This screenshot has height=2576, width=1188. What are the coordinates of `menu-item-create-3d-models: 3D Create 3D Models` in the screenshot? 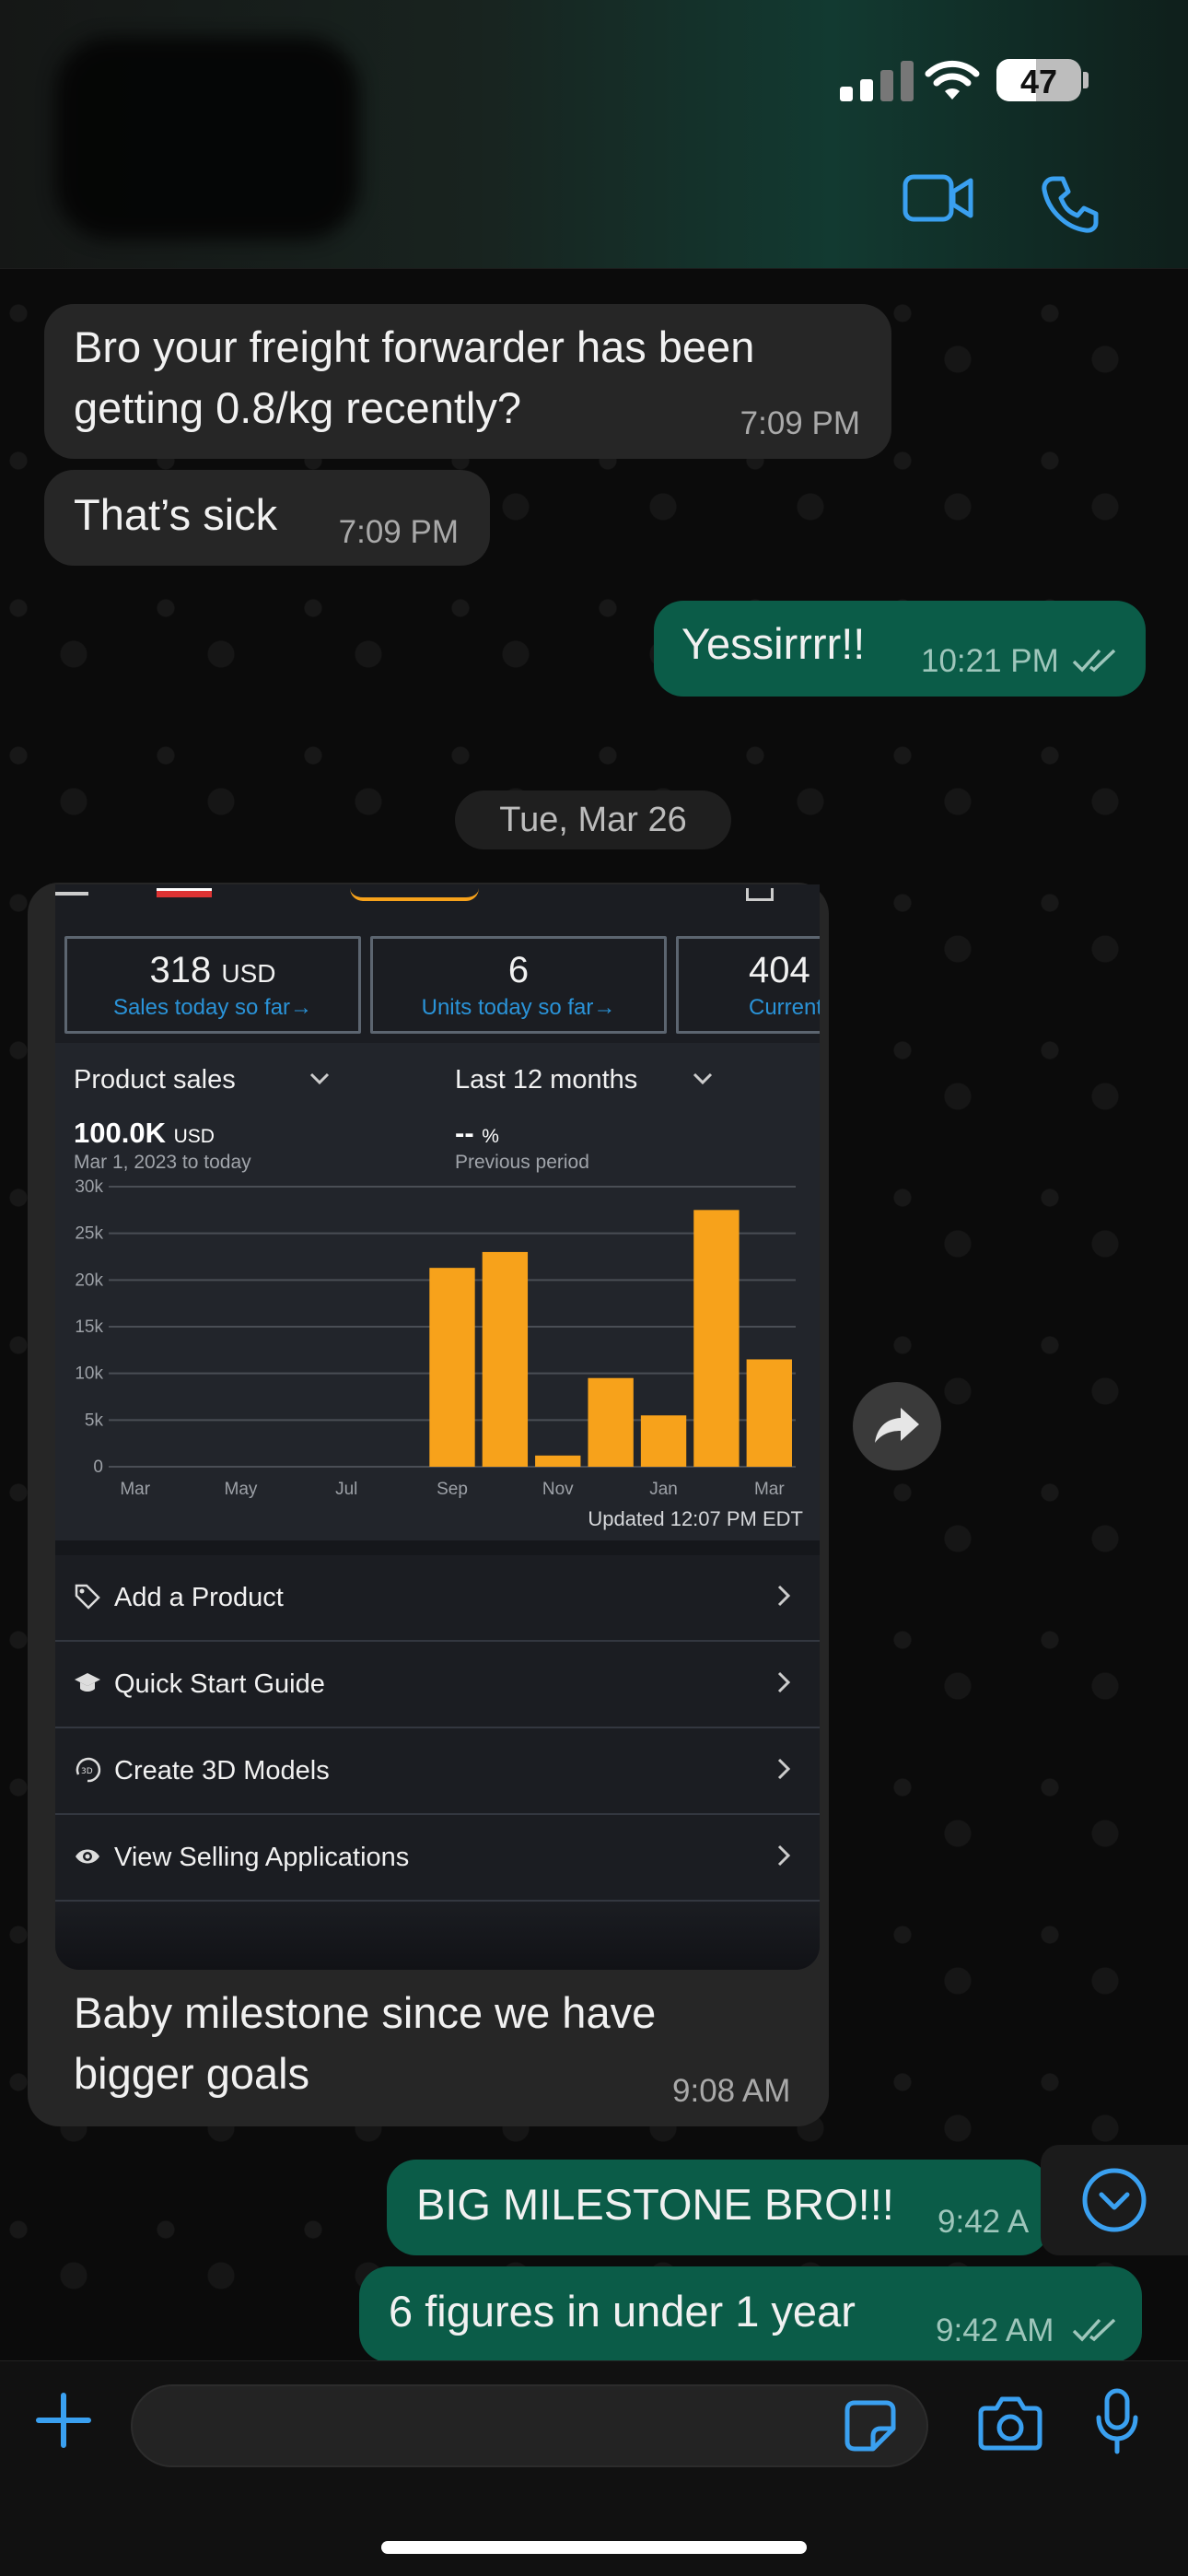 It's located at (437, 1771).